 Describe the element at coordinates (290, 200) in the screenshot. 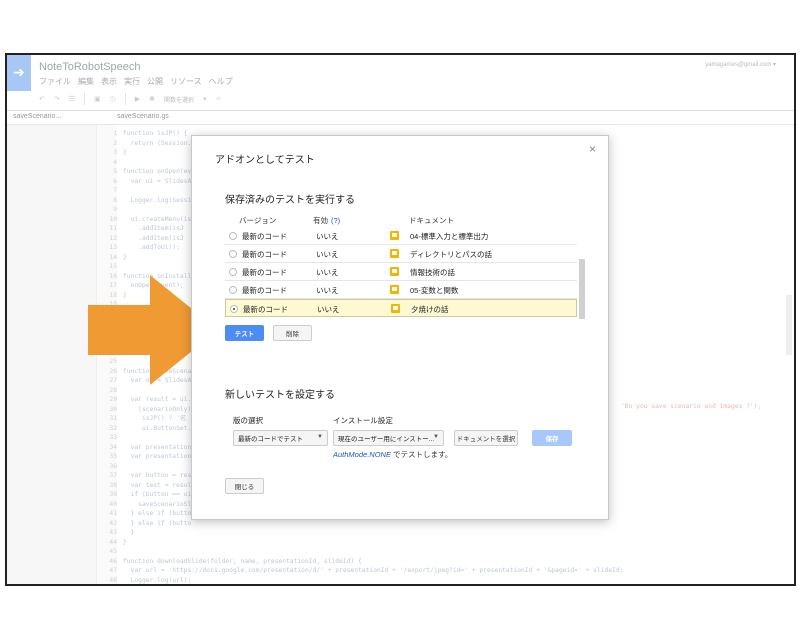

I see `saved-tests-heading: 保存済みのテストを実行する` at that location.